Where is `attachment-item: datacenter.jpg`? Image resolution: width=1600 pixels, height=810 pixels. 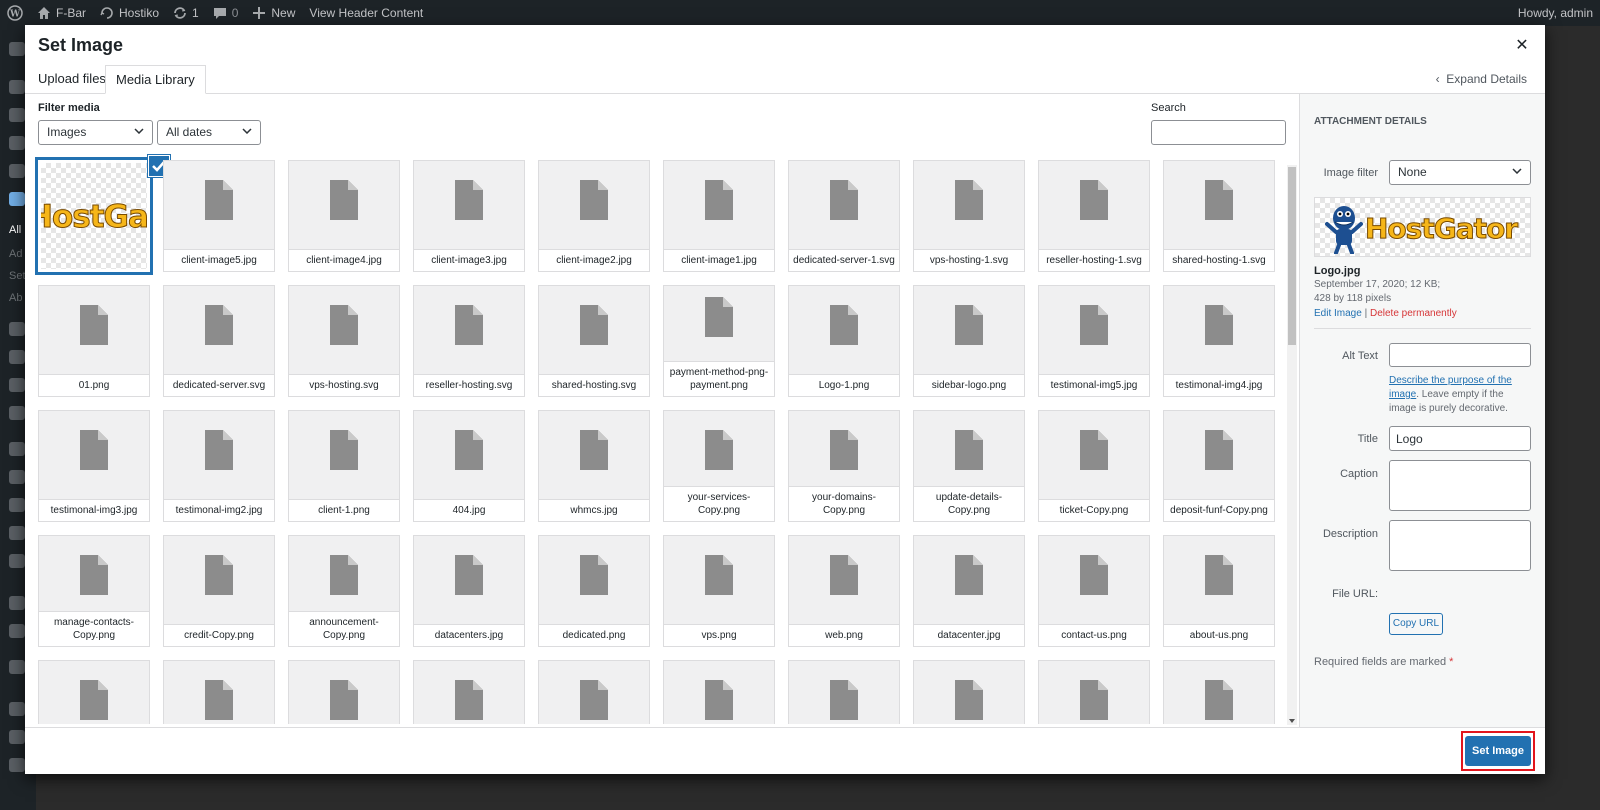
attachment-item: datacenter.jpg is located at coordinates (969, 591).